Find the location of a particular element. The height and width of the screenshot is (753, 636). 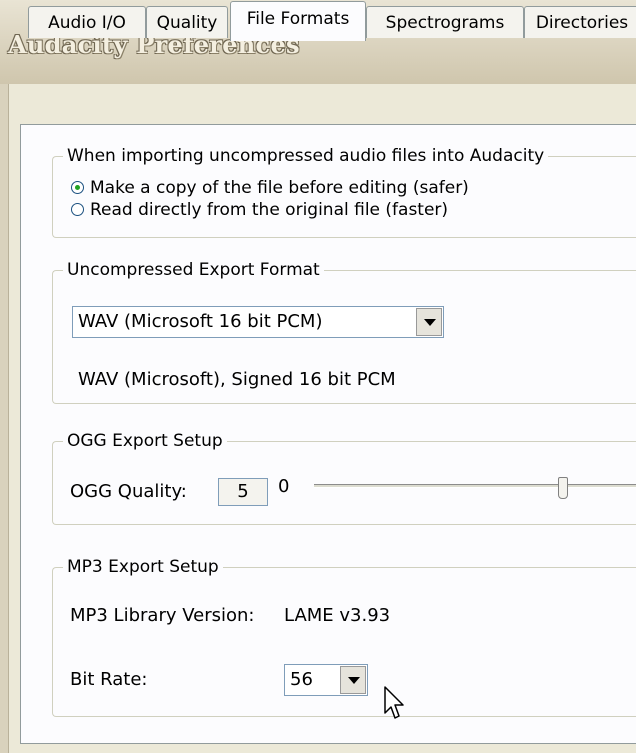

mp3-library-value: LAME v3.93 is located at coordinates (337, 615).